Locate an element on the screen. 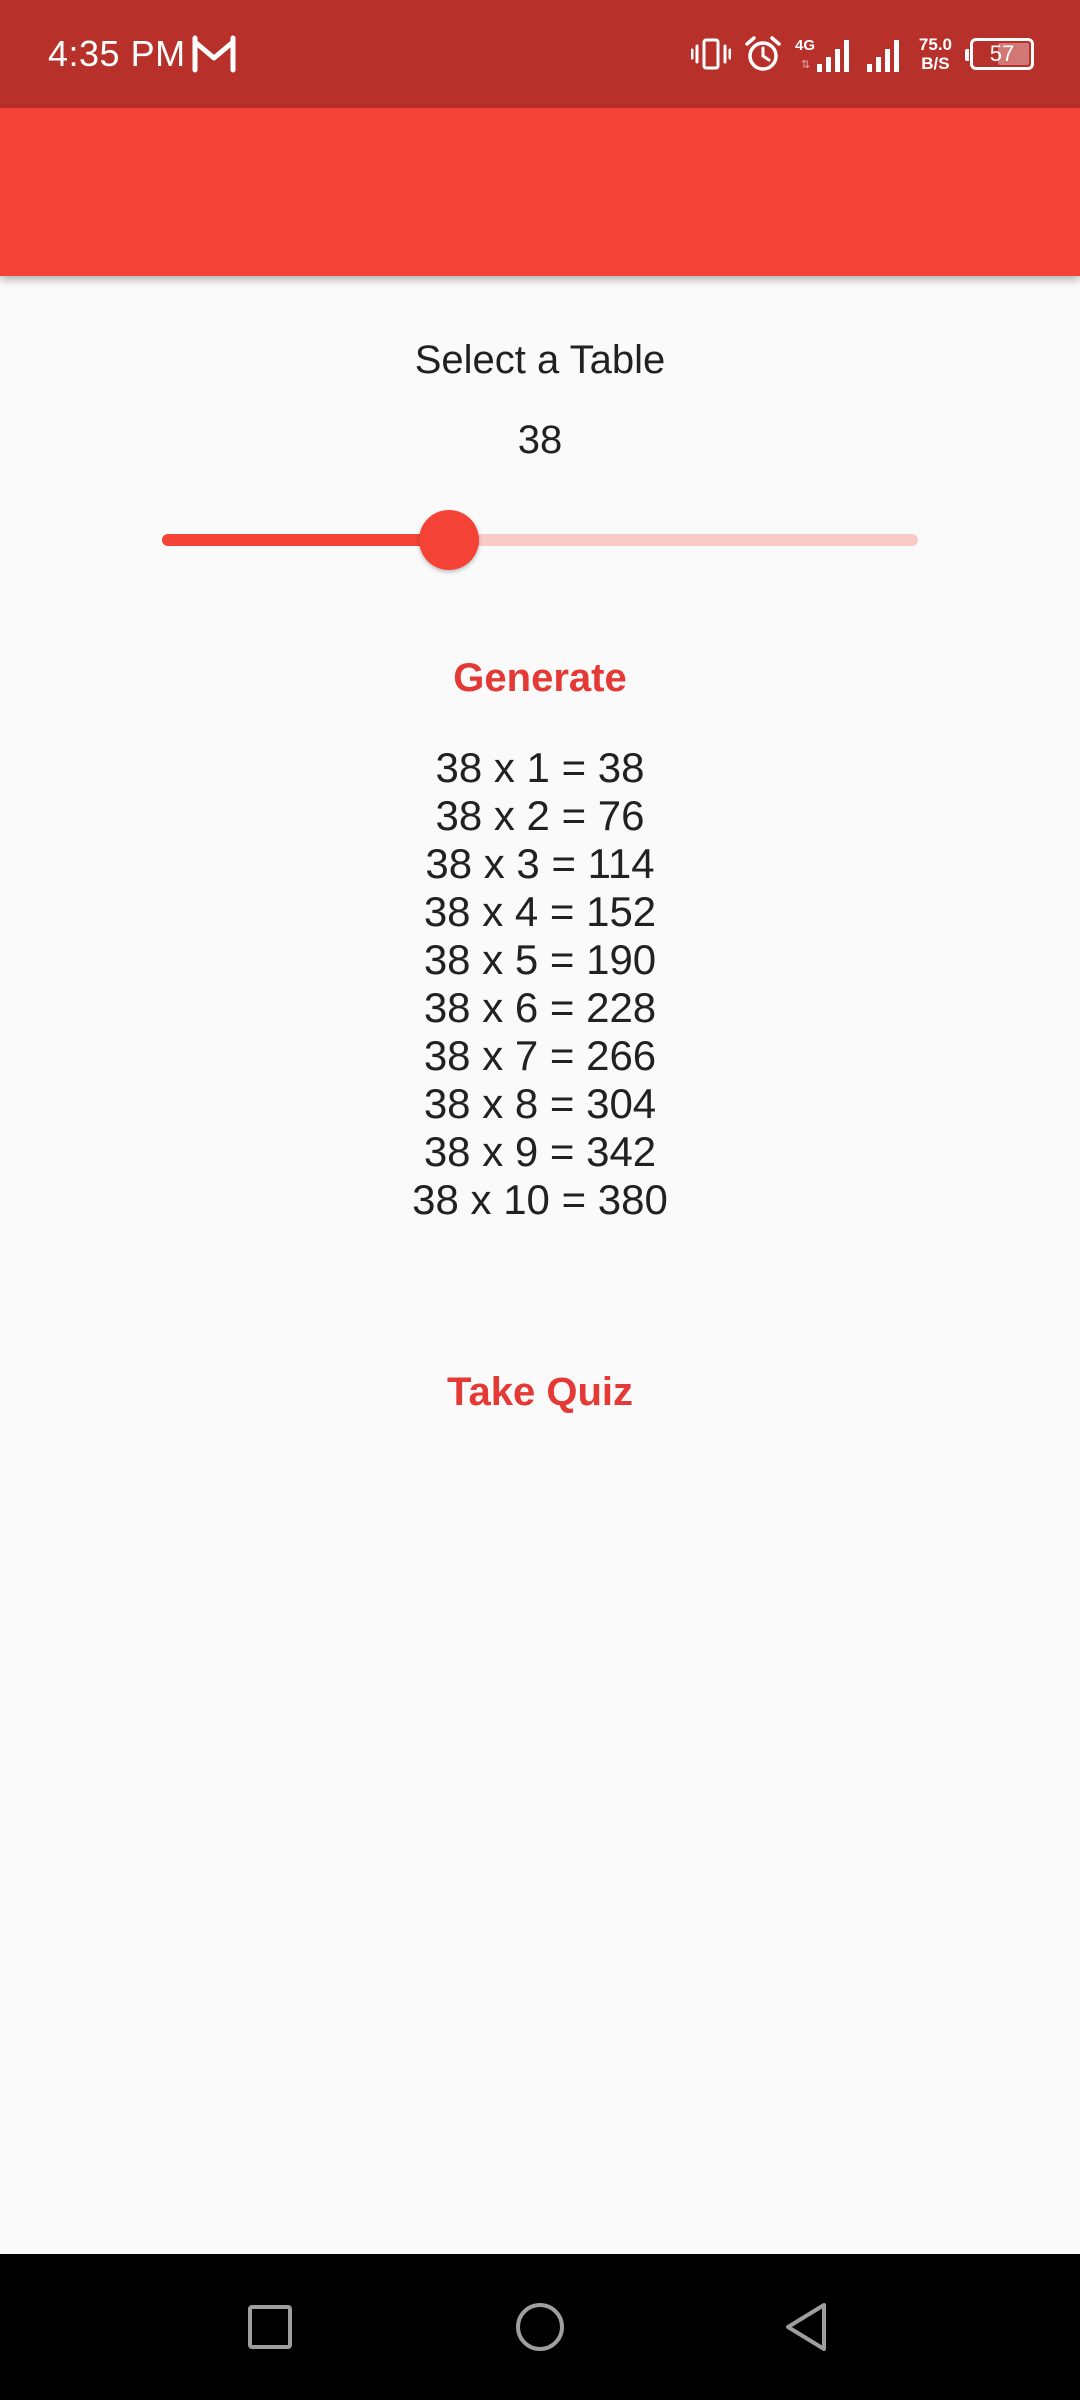  recent-apps-button is located at coordinates (270, 2327).